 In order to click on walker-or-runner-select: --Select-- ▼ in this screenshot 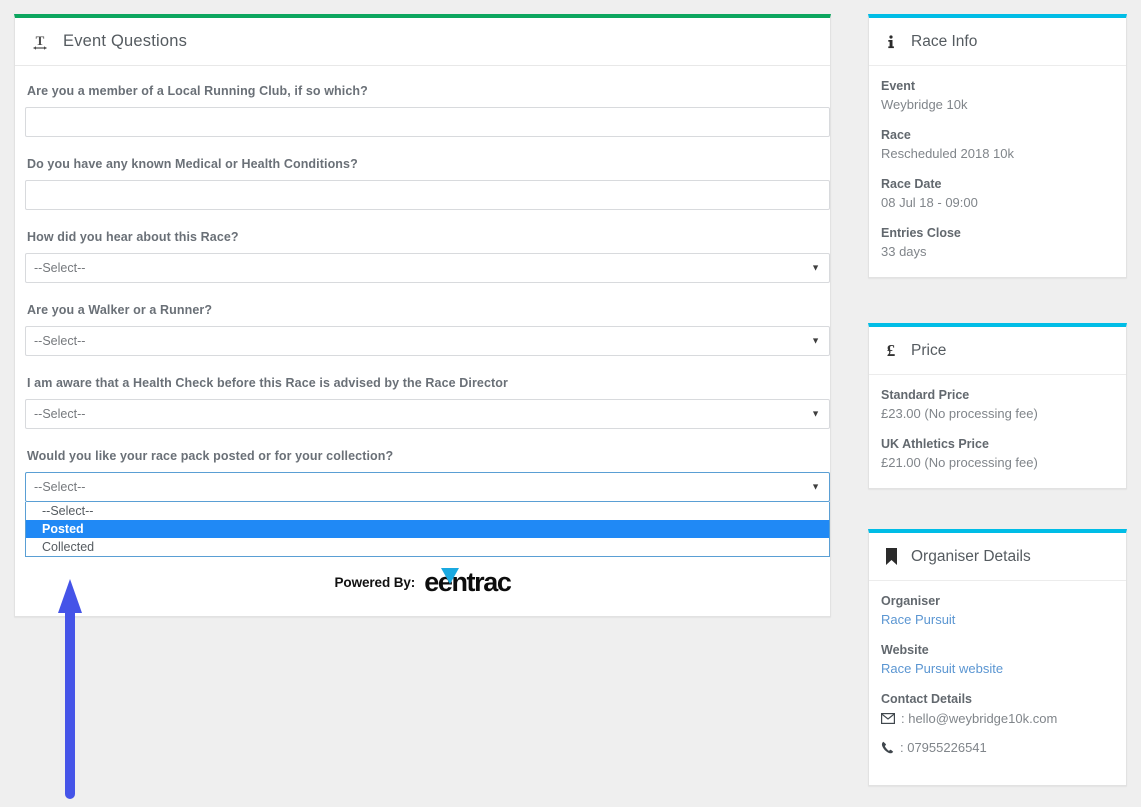, I will do `click(427, 341)`.